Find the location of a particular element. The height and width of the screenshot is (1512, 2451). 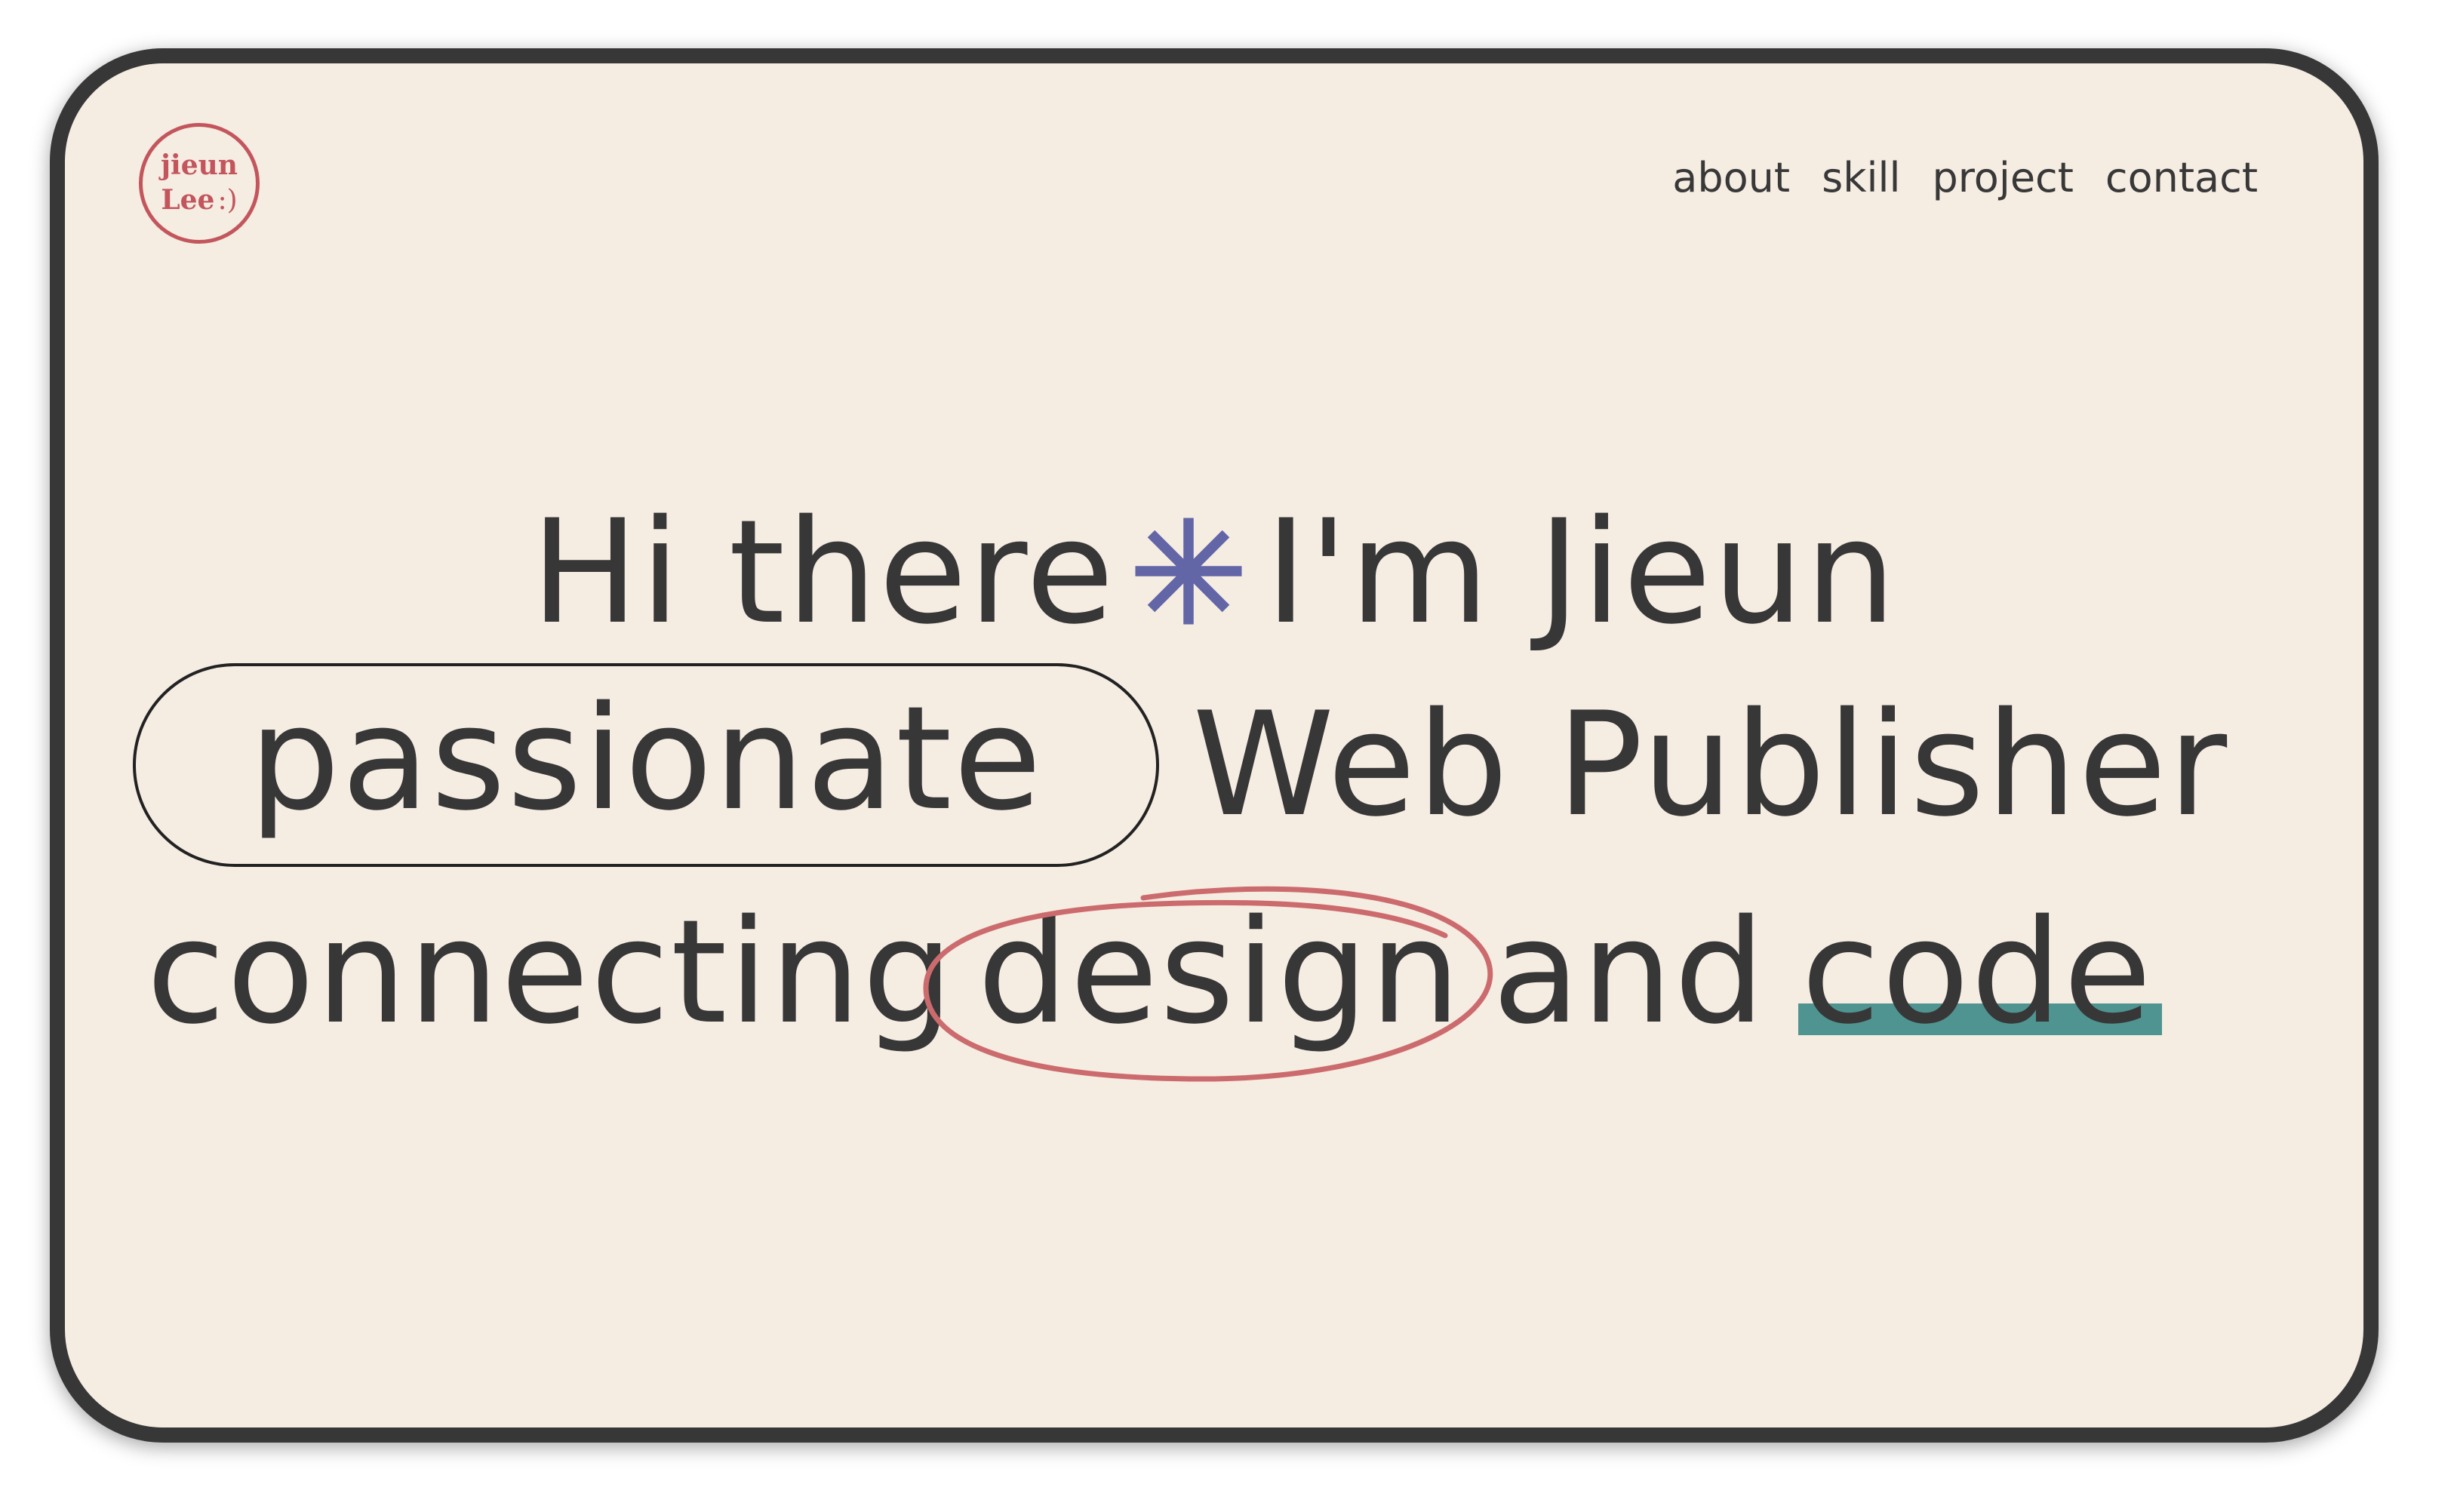

hero-greeting: Hi there is located at coordinates (823, 572).